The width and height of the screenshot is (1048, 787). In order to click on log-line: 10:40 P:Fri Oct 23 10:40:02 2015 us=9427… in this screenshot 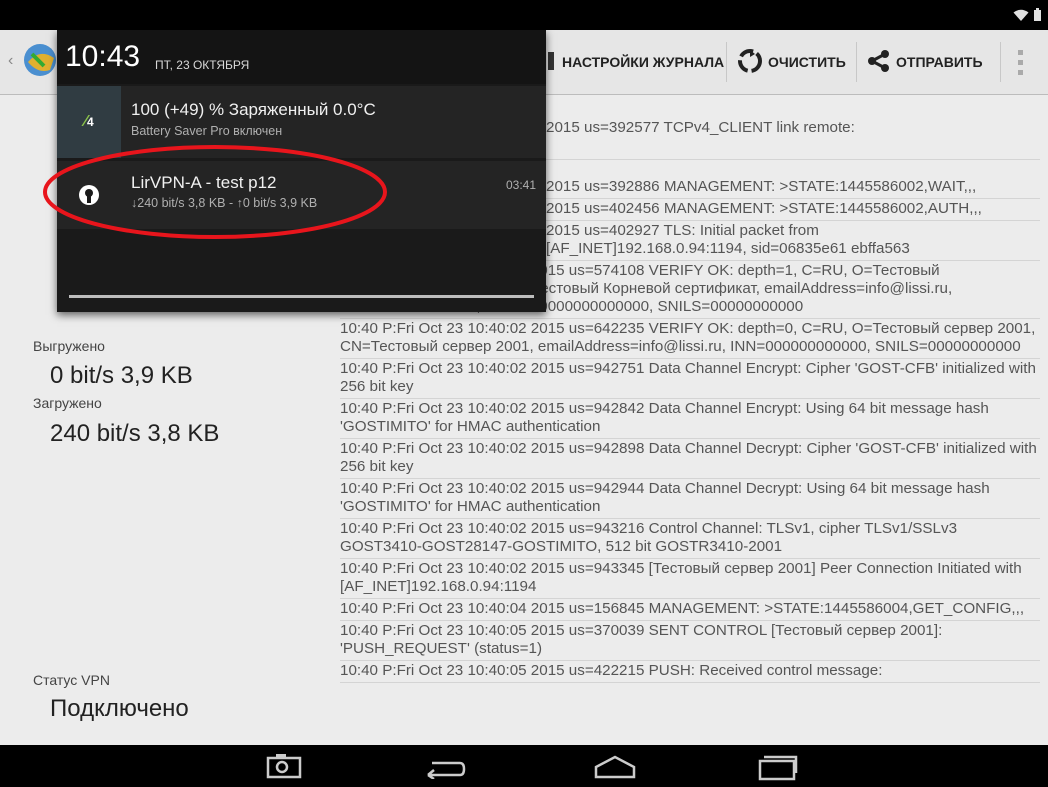, I will do `click(690, 379)`.